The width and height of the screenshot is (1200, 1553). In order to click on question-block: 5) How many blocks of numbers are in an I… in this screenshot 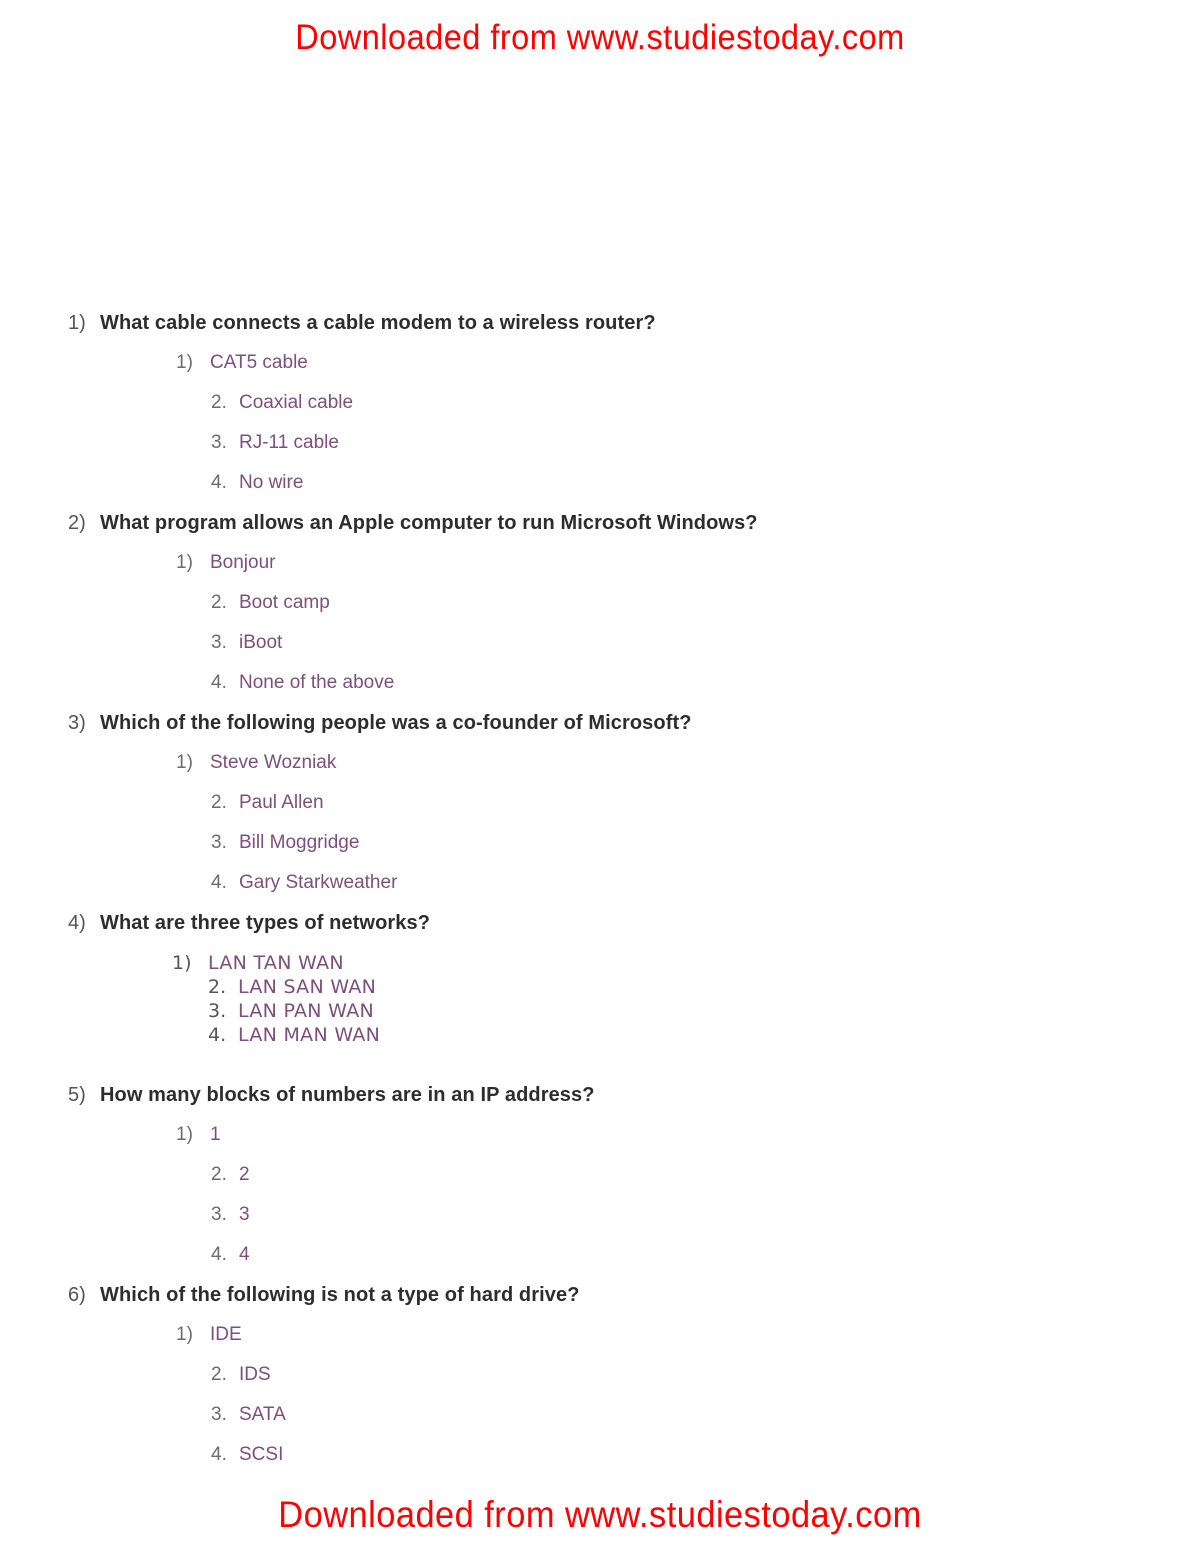, I will do `click(600, 1184)`.